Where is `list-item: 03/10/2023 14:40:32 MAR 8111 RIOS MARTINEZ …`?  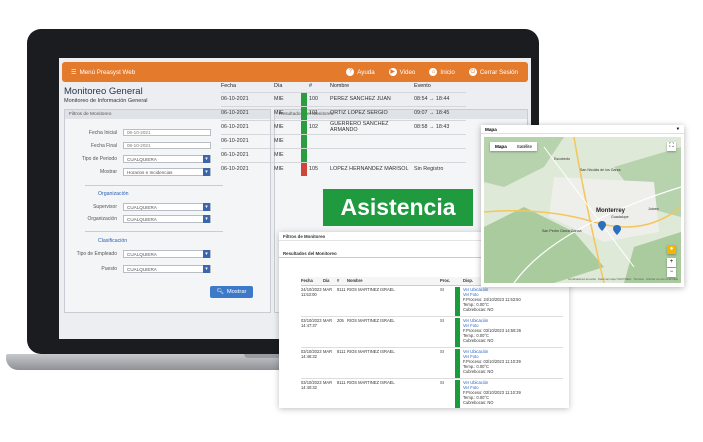
list-item: 03/10/2023 14:40:32 MAR 8111 RIOS MARTINEZ … is located at coordinates (432, 393).